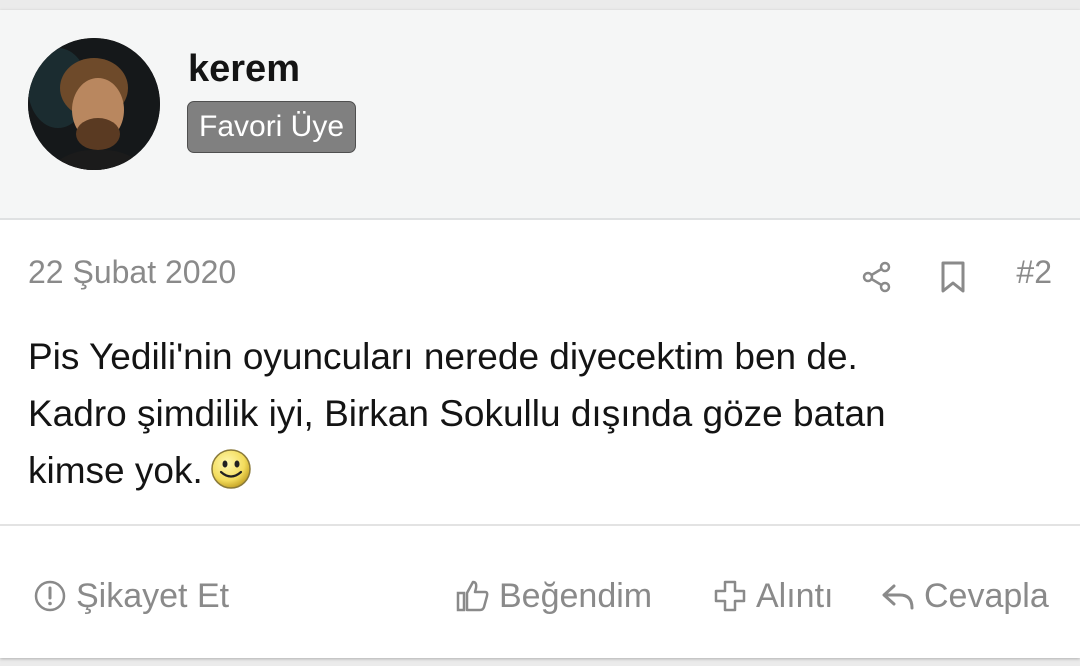 This screenshot has width=1080, height=666. What do you see at coordinates (795, 595) in the screenshot?
I see `quote-label: Alıntı` at bounding box center [795, 595].